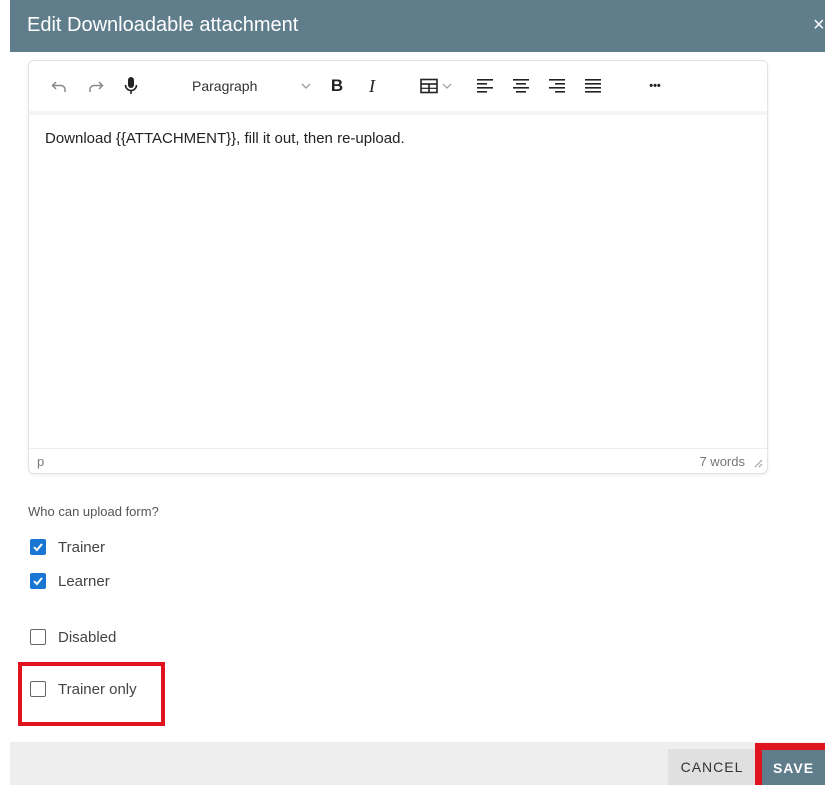 The image size is (825, 785). What do you see at coordinates (306, 87) in the screenshot?
I see `chevron-down-icon` at bounding box center [306, 87].